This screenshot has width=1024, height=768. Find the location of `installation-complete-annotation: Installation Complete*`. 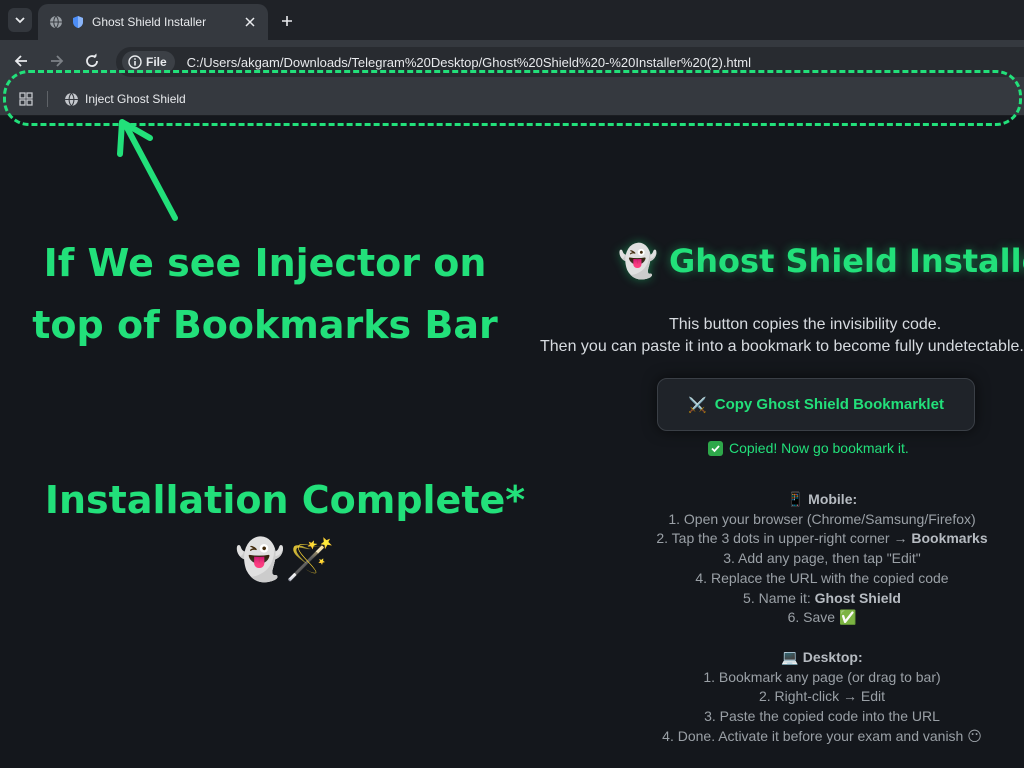

installation-complete-annotation: Installation Complete* is located at coordinates (285, 500).